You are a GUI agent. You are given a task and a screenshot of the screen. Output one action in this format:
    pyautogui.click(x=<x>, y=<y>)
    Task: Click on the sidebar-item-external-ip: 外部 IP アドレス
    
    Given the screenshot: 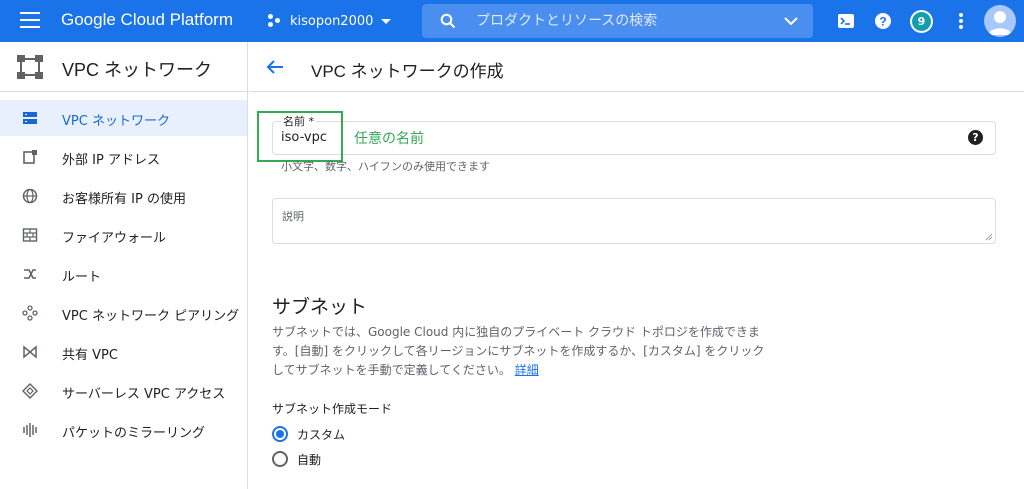 What is the action you would take?
    pyautogui.click(x=123, y=157)
    